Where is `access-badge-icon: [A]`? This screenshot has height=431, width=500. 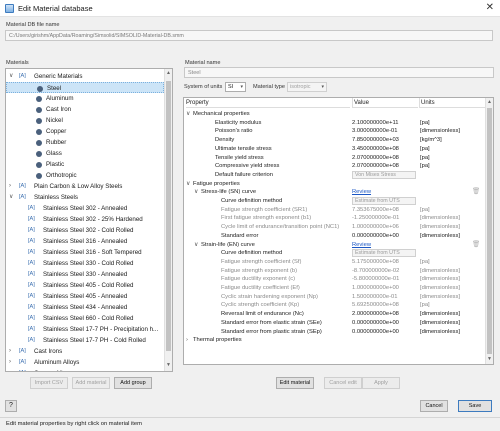 access-badge-icon: [A] is located at coordinates (22, 76).